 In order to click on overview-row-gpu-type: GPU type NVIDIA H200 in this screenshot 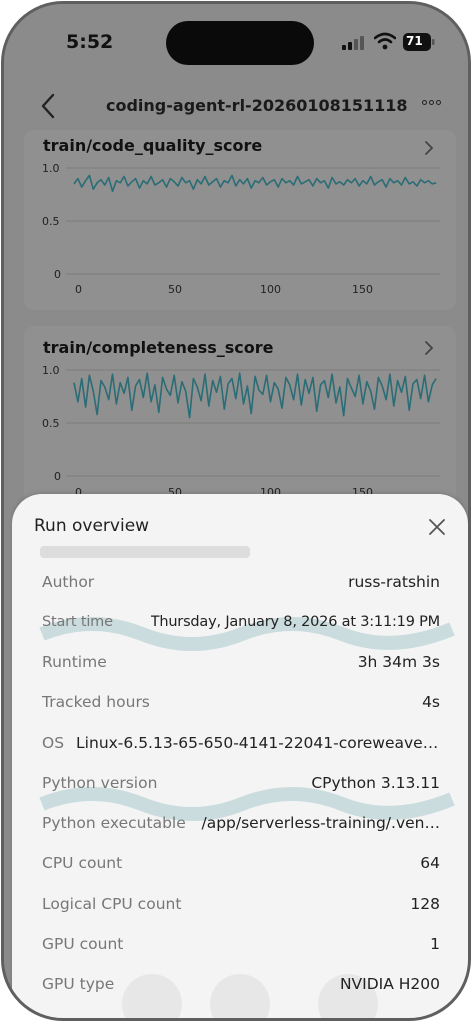, I will do `click(241, 984)`.